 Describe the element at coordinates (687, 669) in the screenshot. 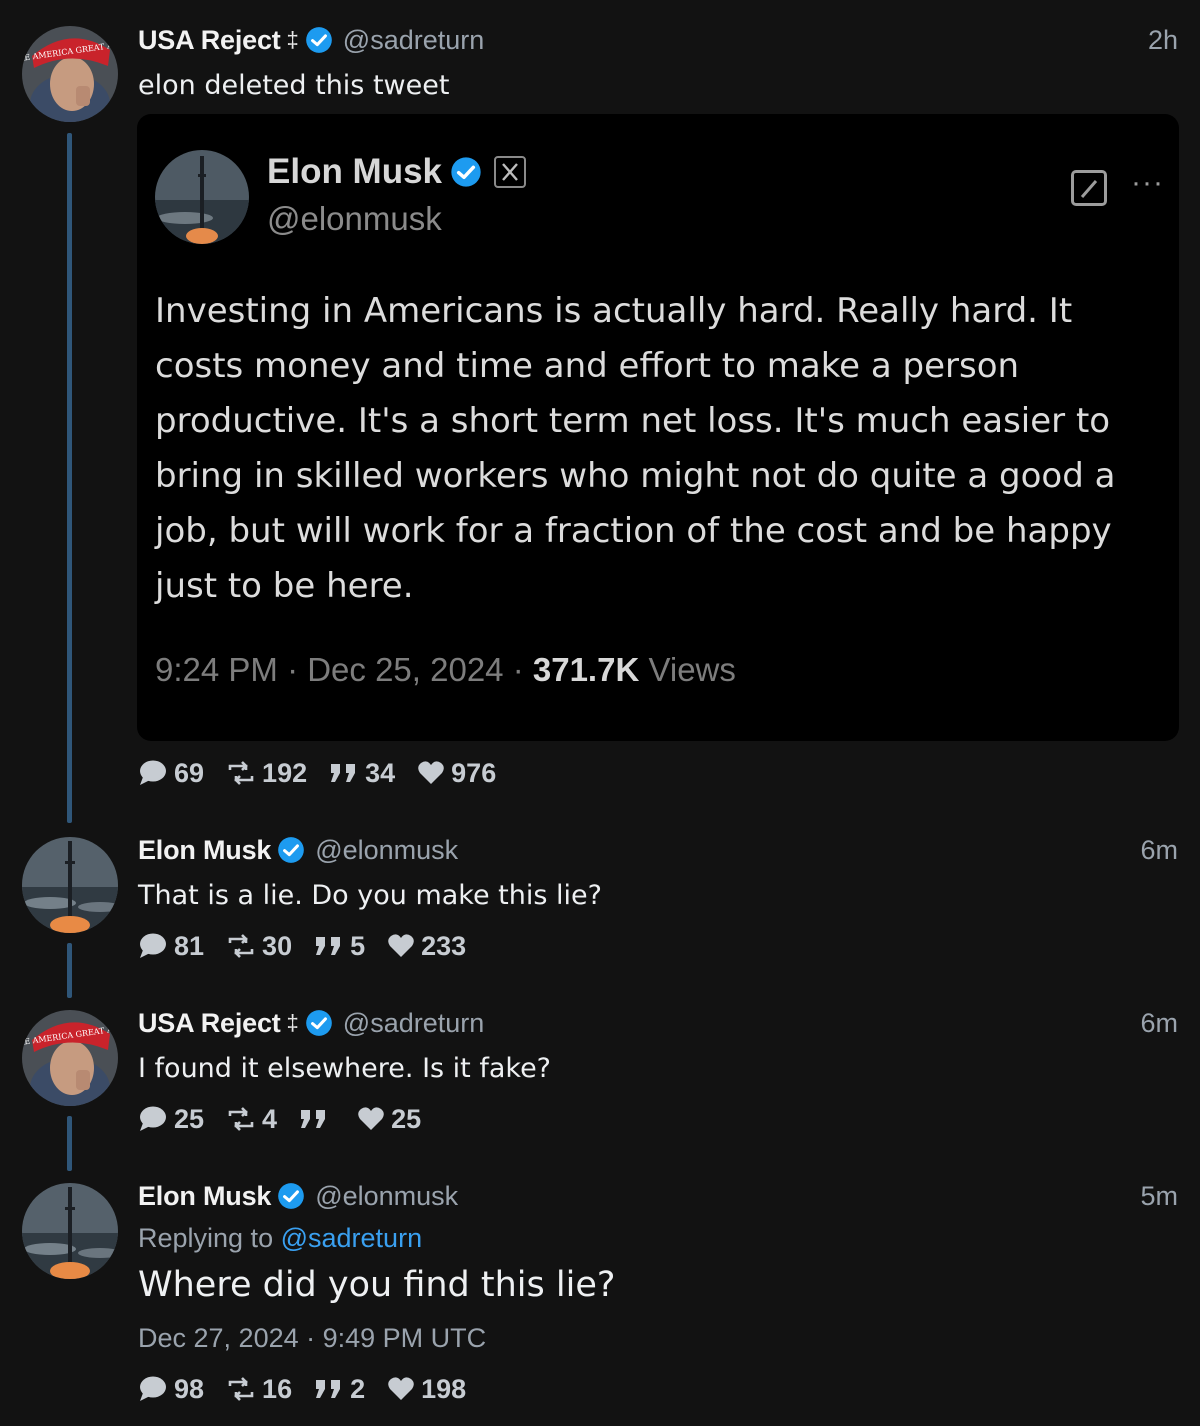

I see `quoted-views-label: Views` at that location.